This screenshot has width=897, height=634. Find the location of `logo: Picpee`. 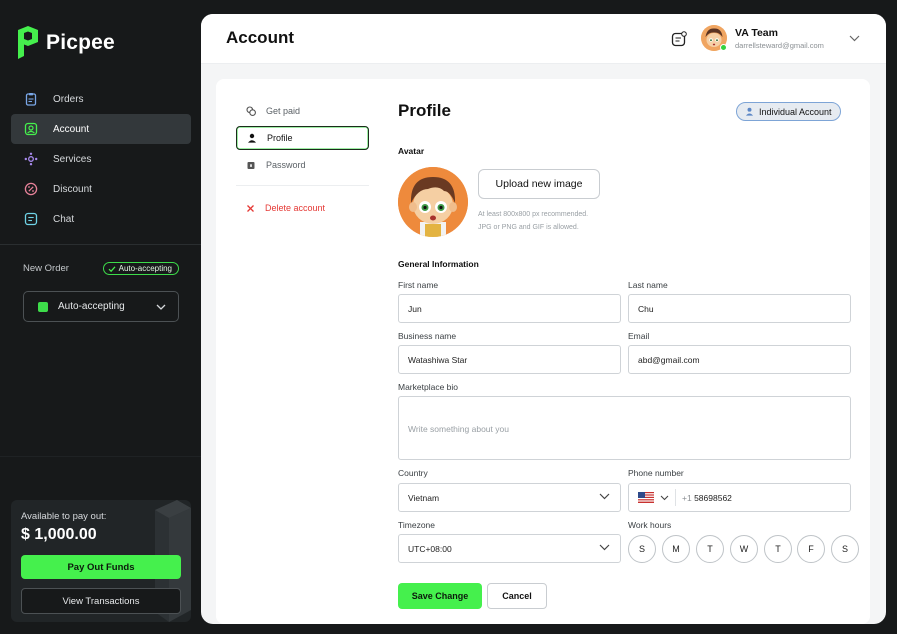

logo: Picpee is located at coordinates (65, 43).